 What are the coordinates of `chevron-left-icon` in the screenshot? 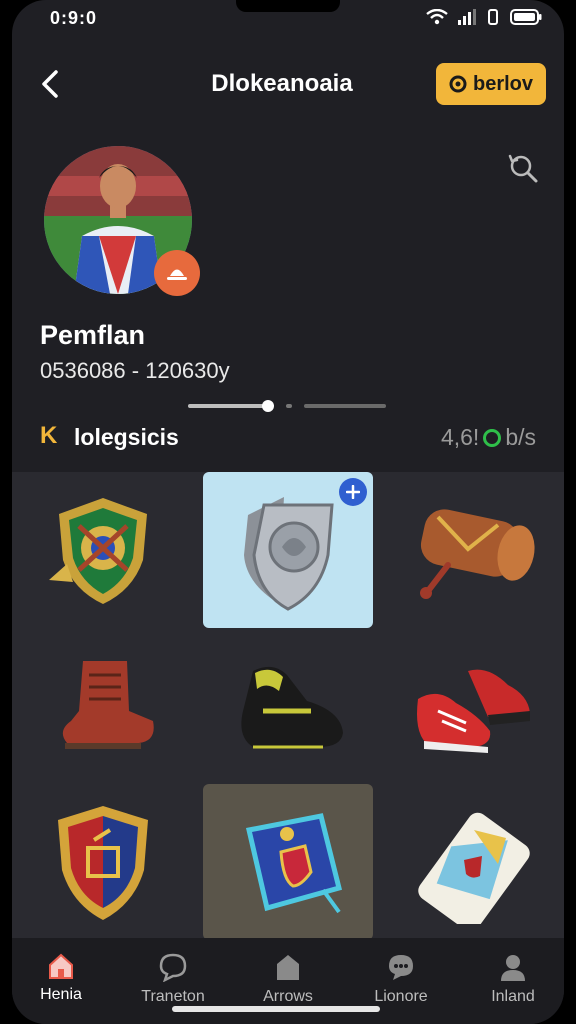 It's located at (50, 84).